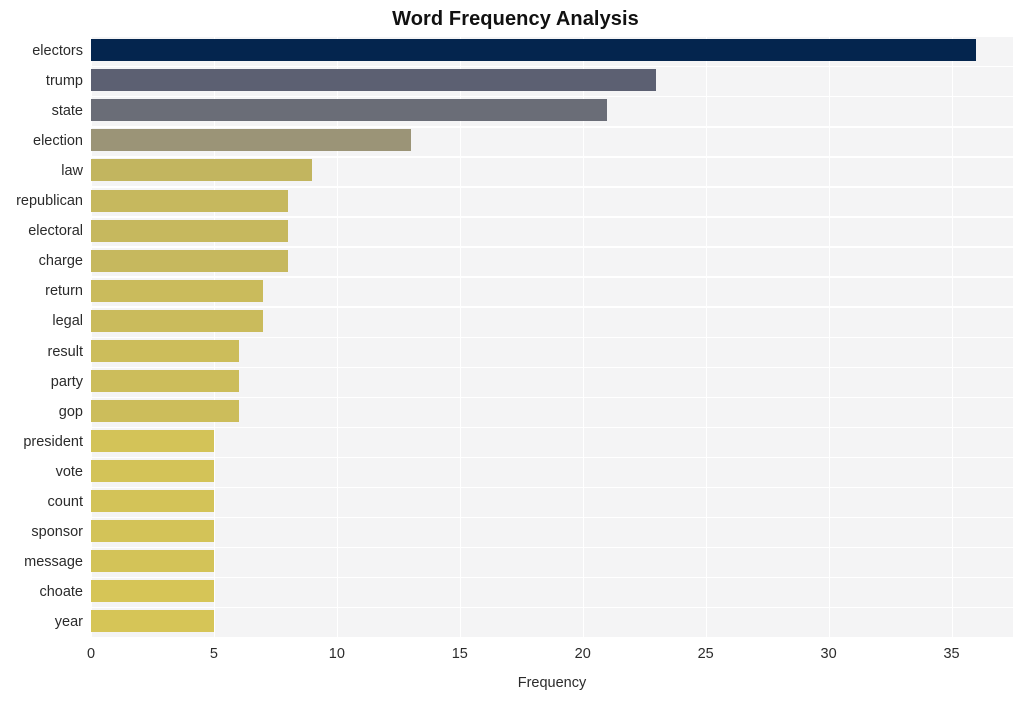 Image resolution: width=1031 pixels, height=701 pixels. I want to click on x-tick-label: 35, so click(951, 654).